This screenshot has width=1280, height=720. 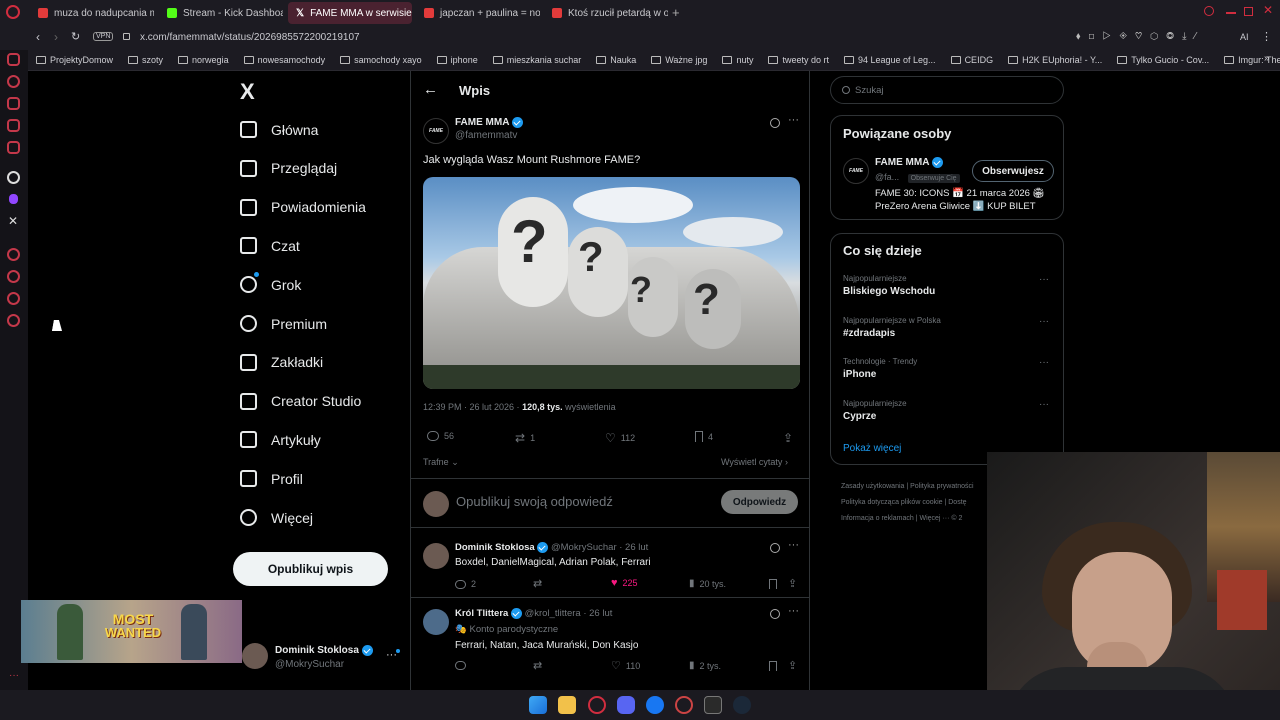 I want to click on pinboard-sidebar-icon, so click(x=13, y=298).